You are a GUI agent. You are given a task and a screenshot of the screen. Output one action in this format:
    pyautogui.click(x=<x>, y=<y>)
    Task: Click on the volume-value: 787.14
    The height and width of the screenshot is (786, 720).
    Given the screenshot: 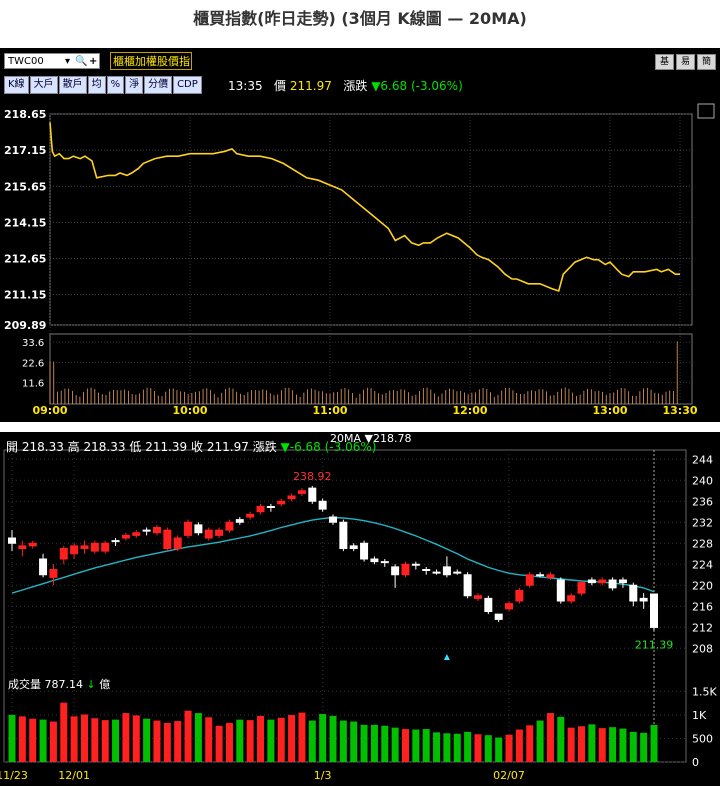 What is the action you would take?
    pyautogui.click(x=64, y=684)
    